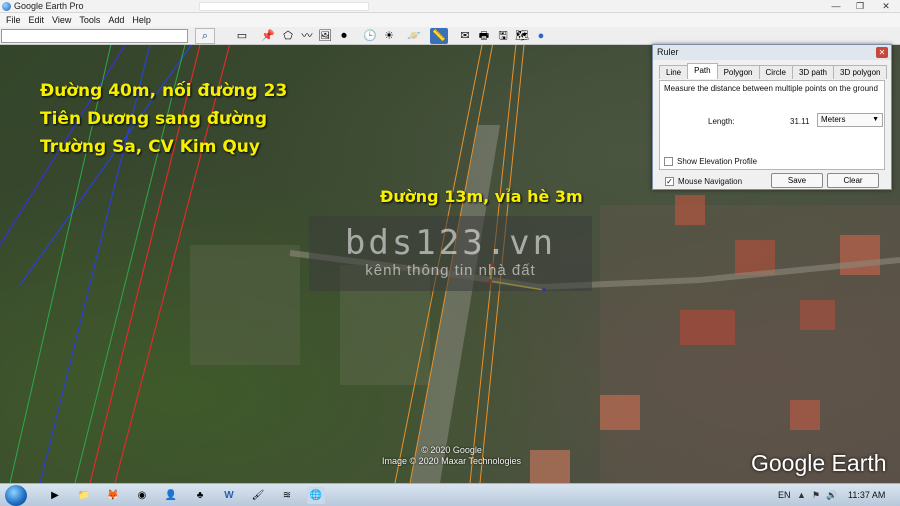 Image resolution: width=900 pixels, height=506 pixels. I want to click on length-value: 31.11, so click(800, 121).